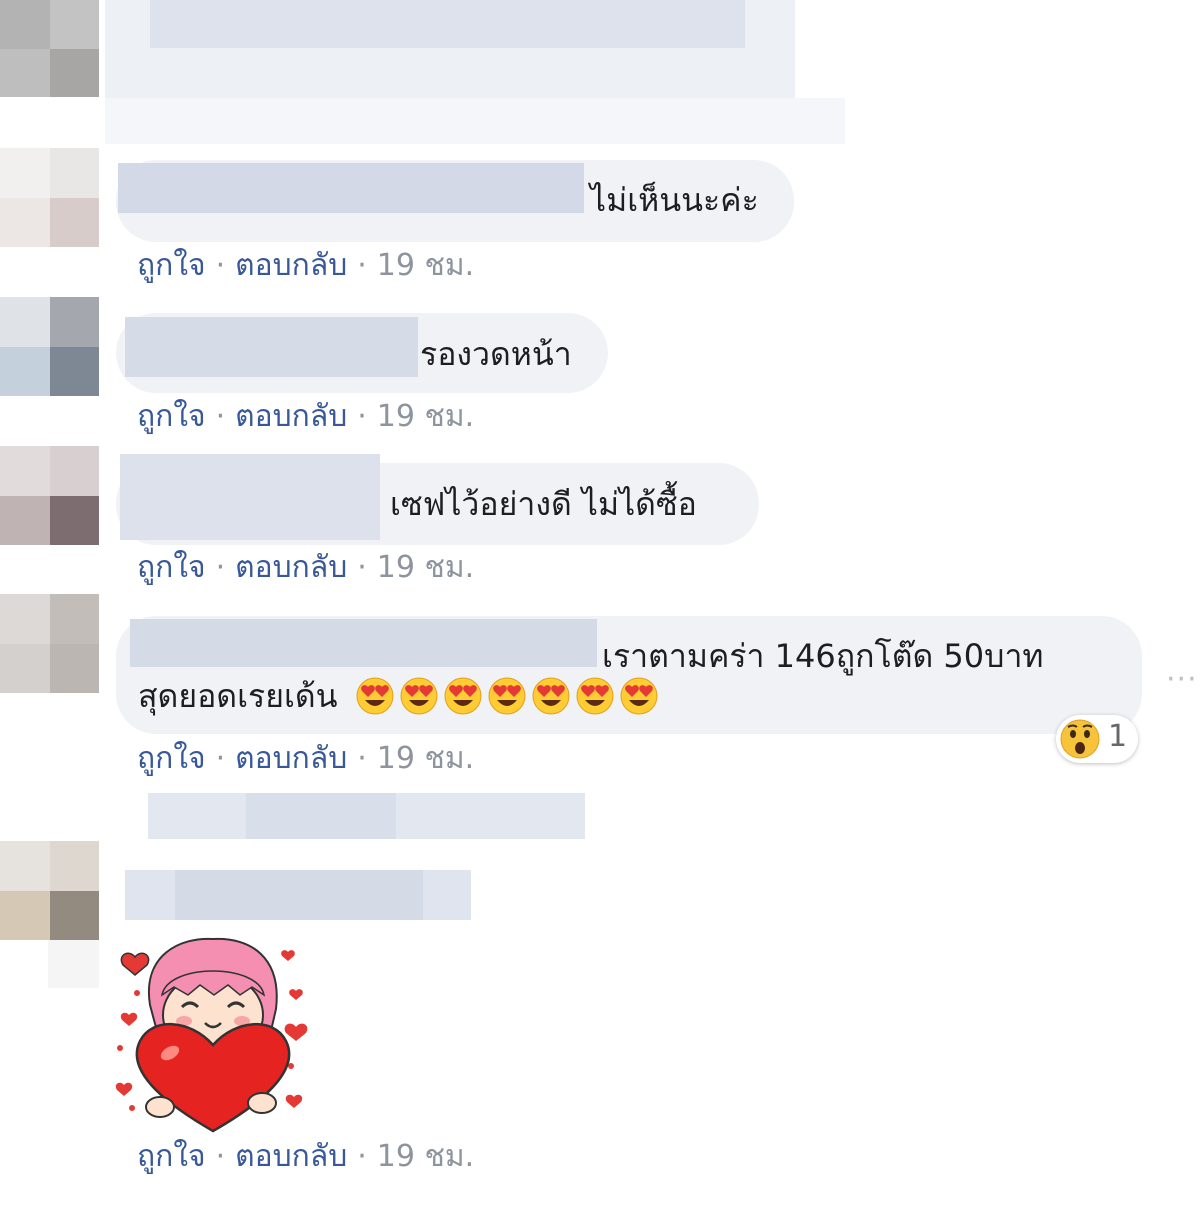 The image size is (1200, 1205). Describe the element at coordinates (496, 354) in the screenshot. I see `comment-text: รองวดหน้า` at that location.